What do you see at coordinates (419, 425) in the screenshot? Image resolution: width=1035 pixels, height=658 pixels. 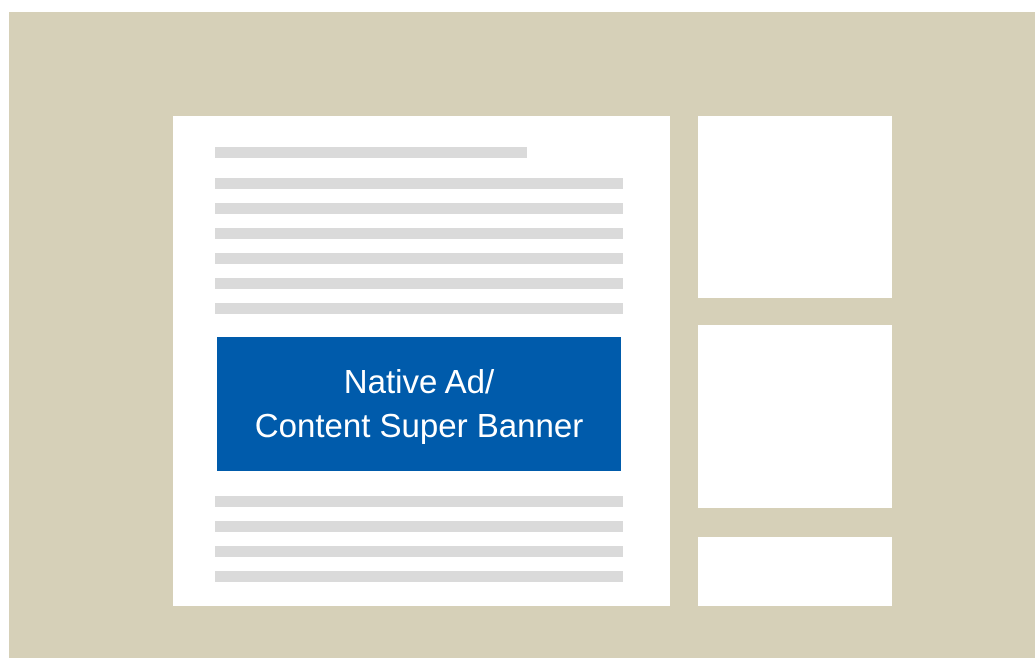 I see `ad-banner-label-line2: Content Super Banner` at bounding box center [419, 425].